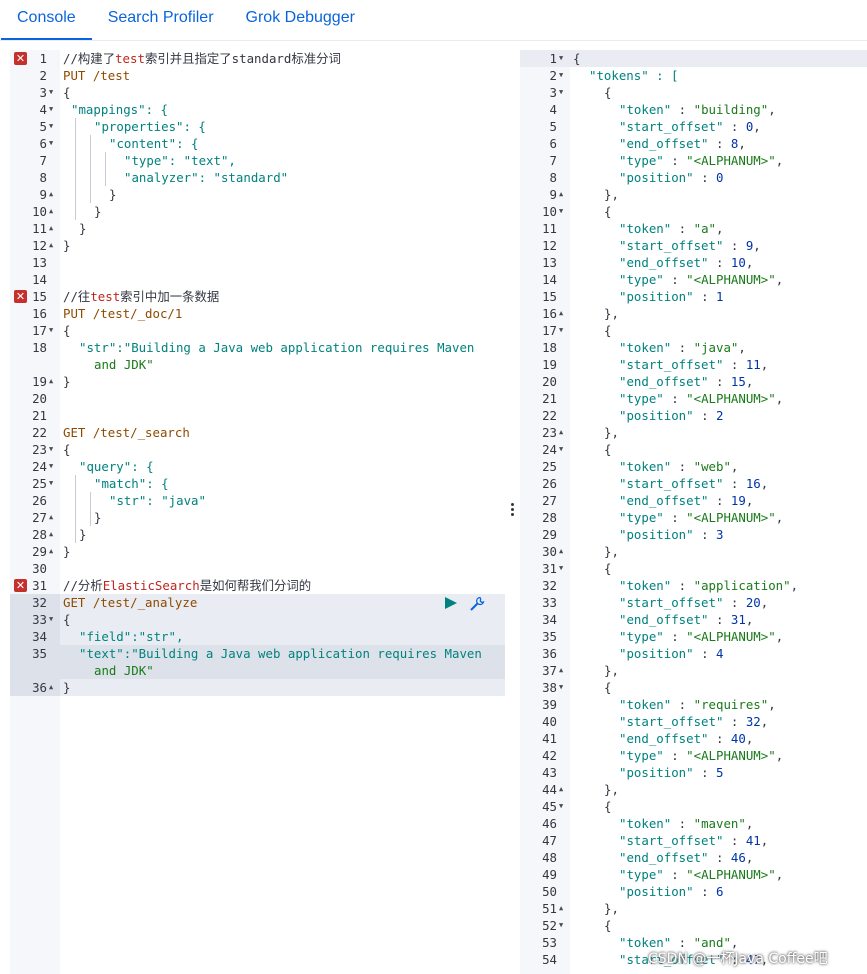 This screenshot has height=974, width=867. I want to click on code-line: 20, so click(39, 398).